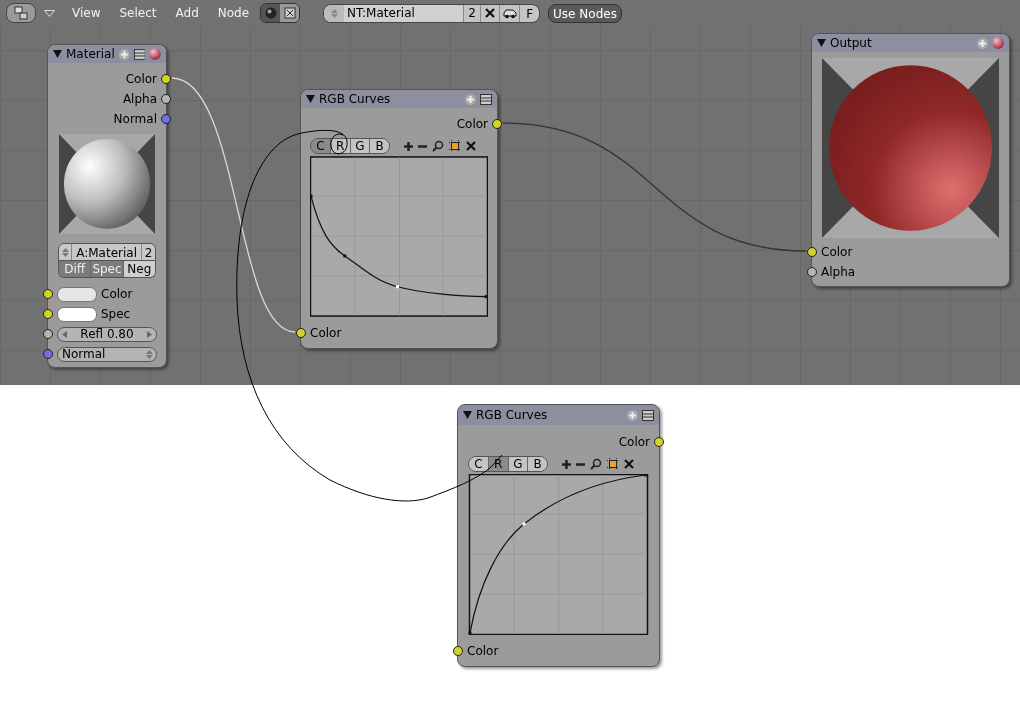 The image size is (1020, 707). What do you see at coordinates (851, 43) in the screenshot?
I see `node-title: Output` at bounding box center [851, 43].